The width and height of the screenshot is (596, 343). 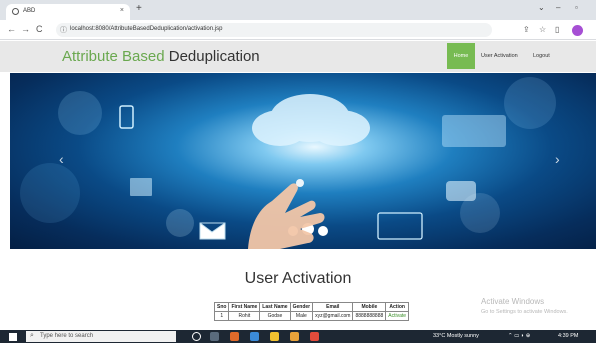 What do you see at coordinates (456, 336) in the screenshot?
I see `weather-indicator: 33°C Mostly sunny` at bounding box center [456, 336].